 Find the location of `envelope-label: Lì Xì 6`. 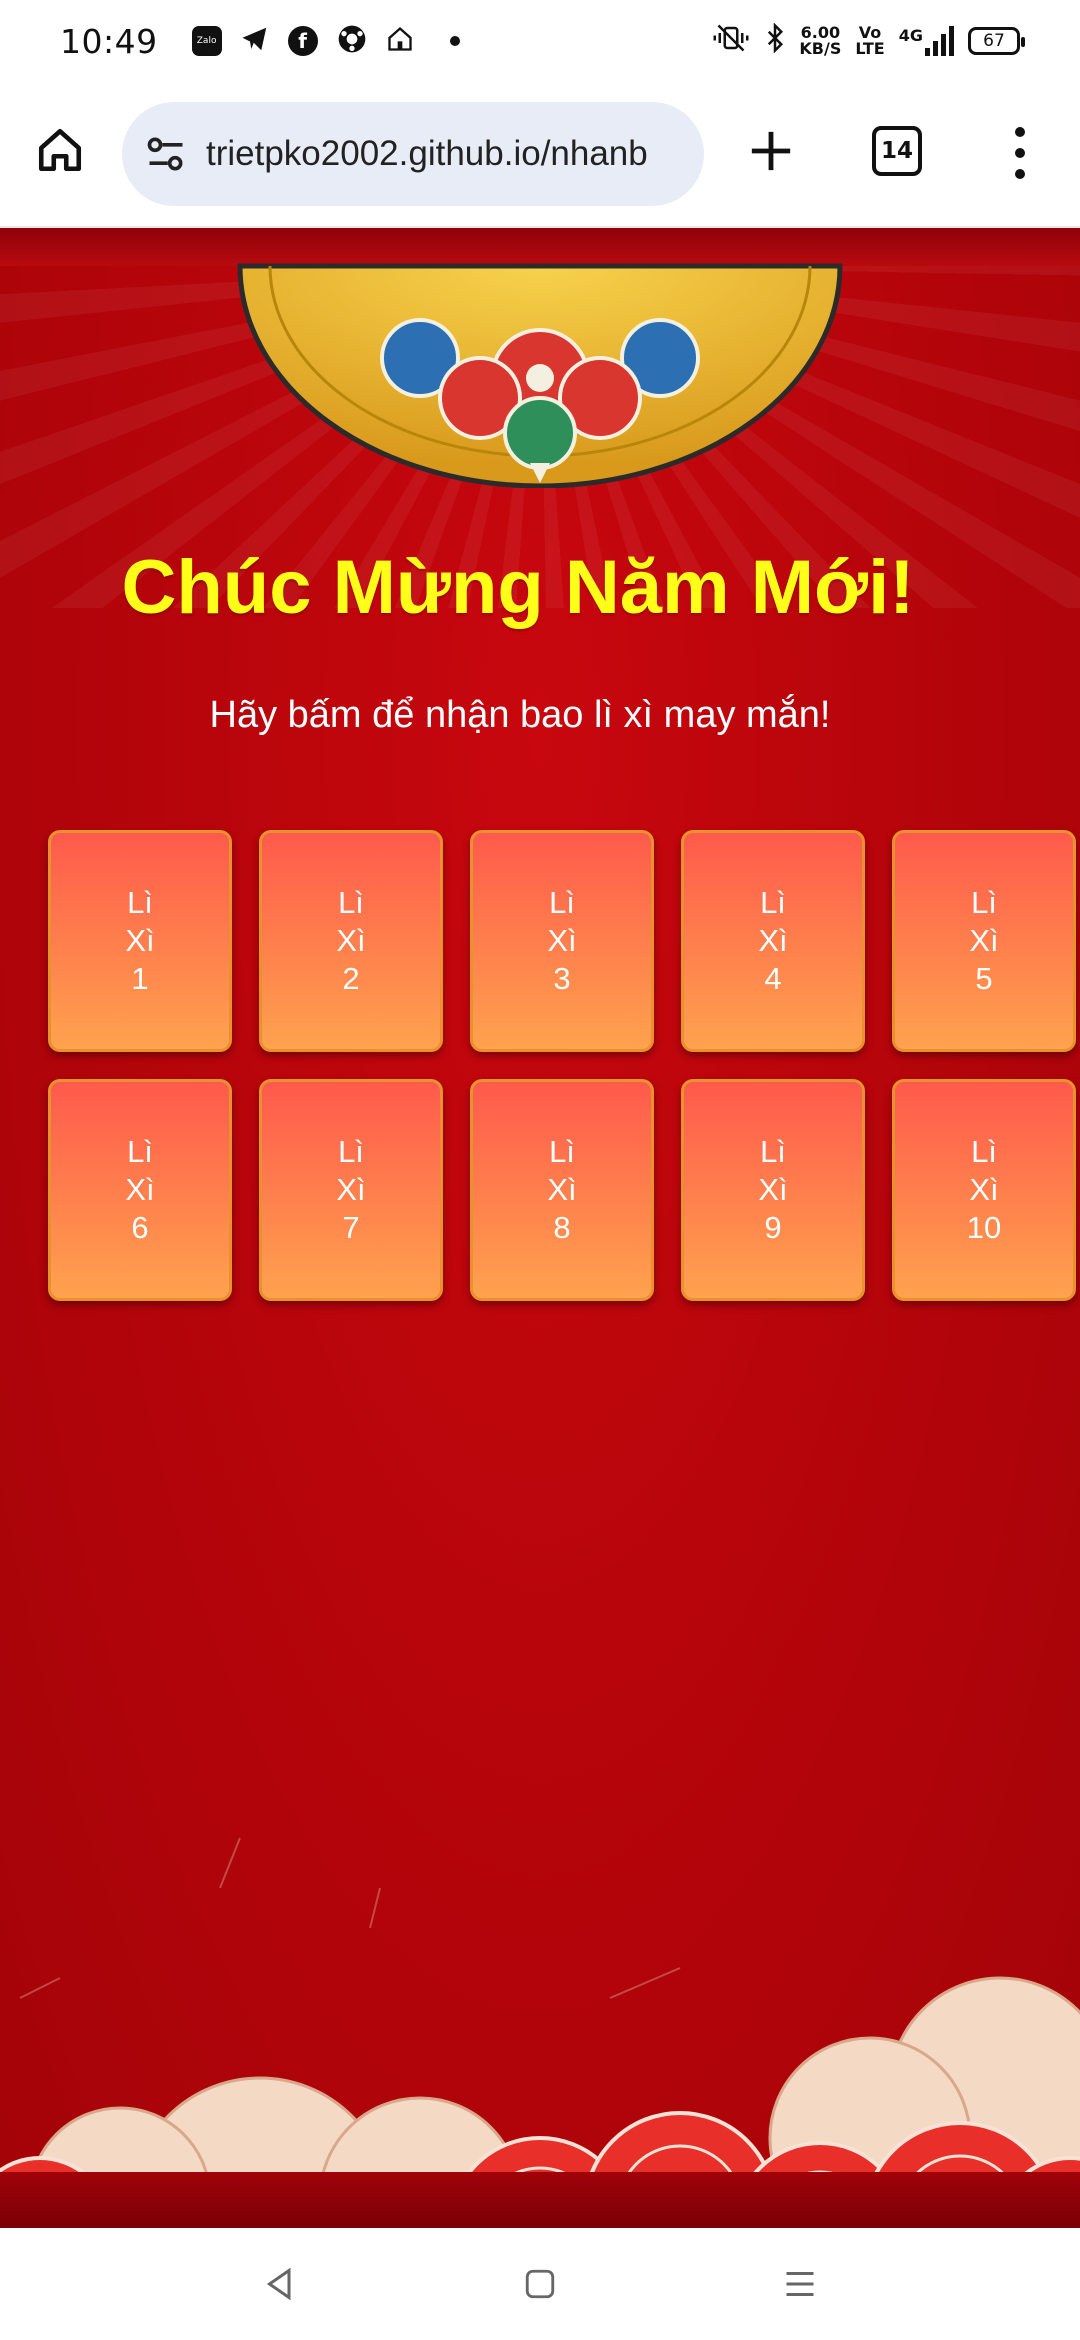

envelope-label: Lì Xì 6 is located at coordinates (140, 1189).